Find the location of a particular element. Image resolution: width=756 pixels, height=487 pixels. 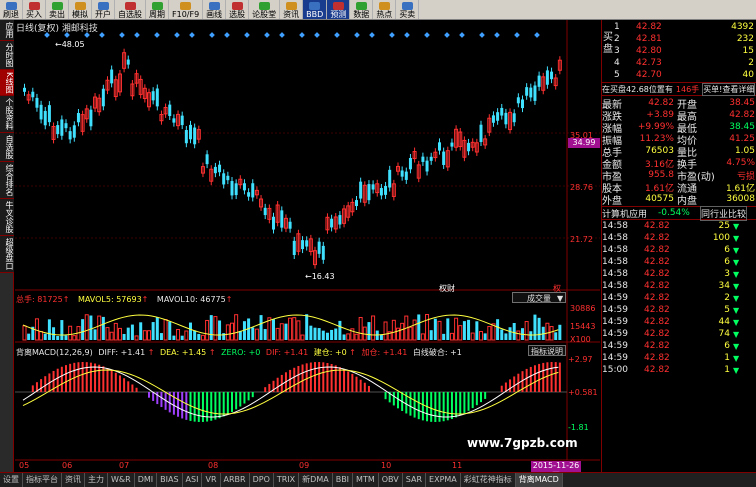

toolbar-sell-button: 卖出 is located at coordinates (57, 9).